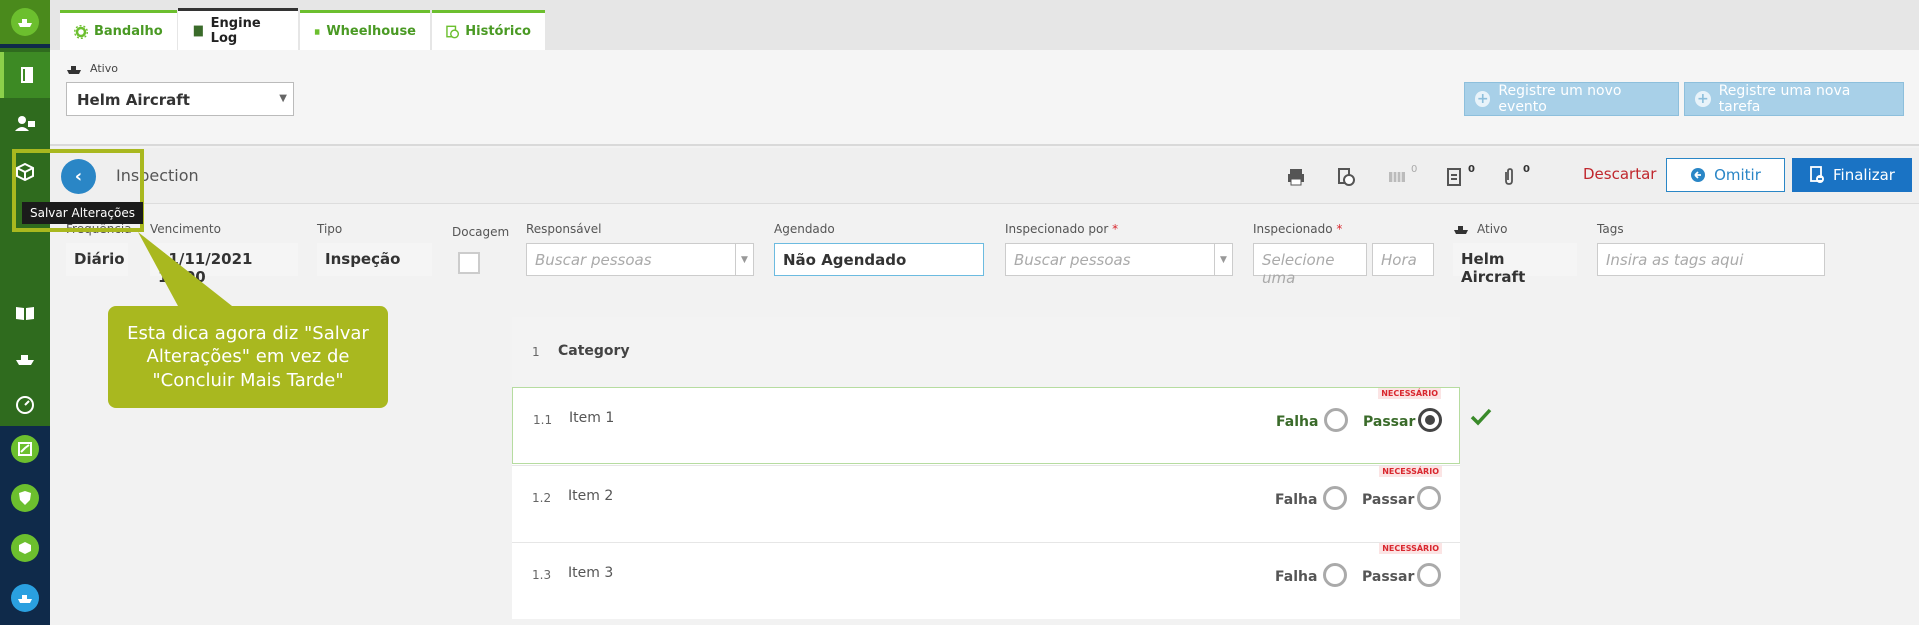 The image size is (1919, 625). I want to click on tab-engine-log: Engine Log, so click(238, 29).